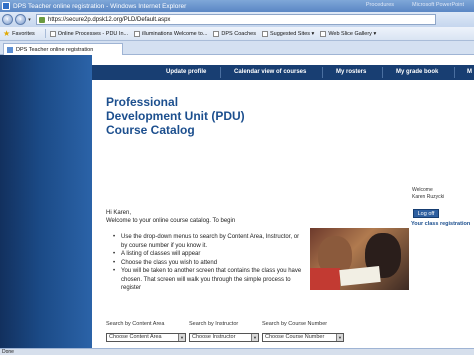  What do you see at coordinates (422, 190) in the screenshot?
I see `welcome-label: Welcome` at bounding box center [422, 190].